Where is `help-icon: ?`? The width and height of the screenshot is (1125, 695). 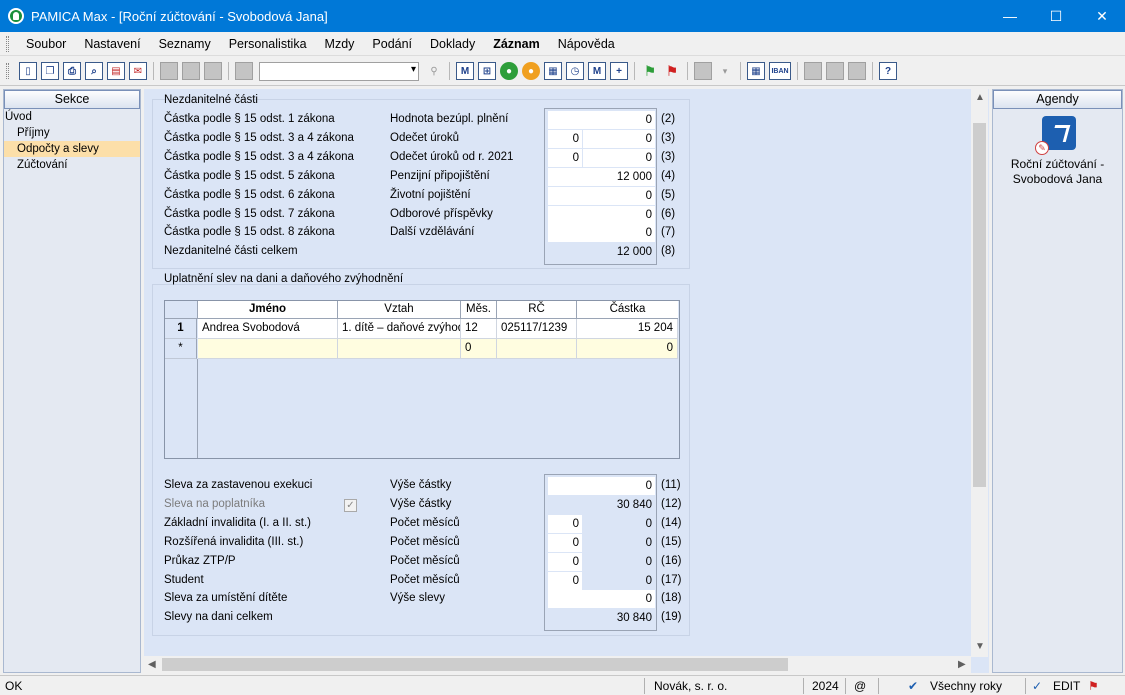
help-icon: ? is located at coordinates (888, 71).